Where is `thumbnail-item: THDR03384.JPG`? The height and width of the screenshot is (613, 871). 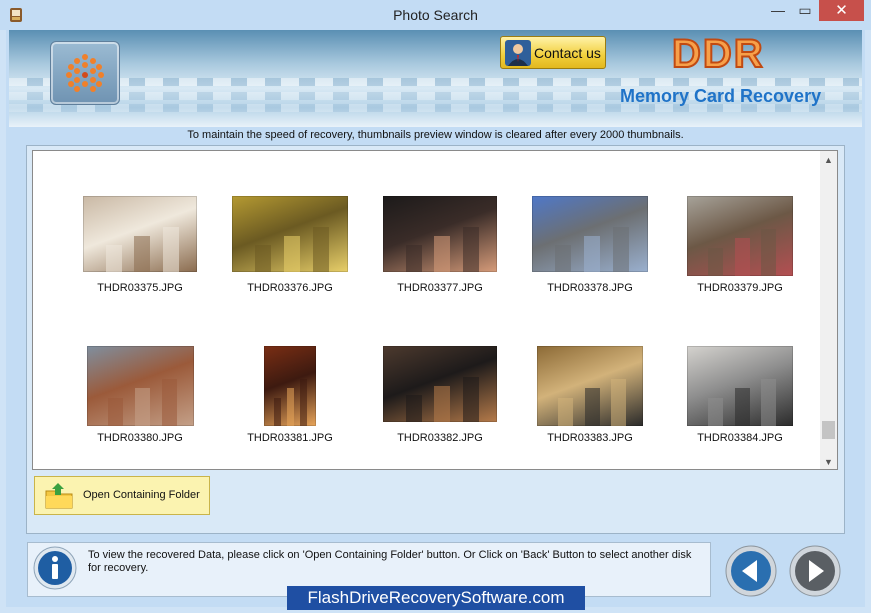 thumbnail-item: THDR03384.JPG is located at coordinates (740, 401).